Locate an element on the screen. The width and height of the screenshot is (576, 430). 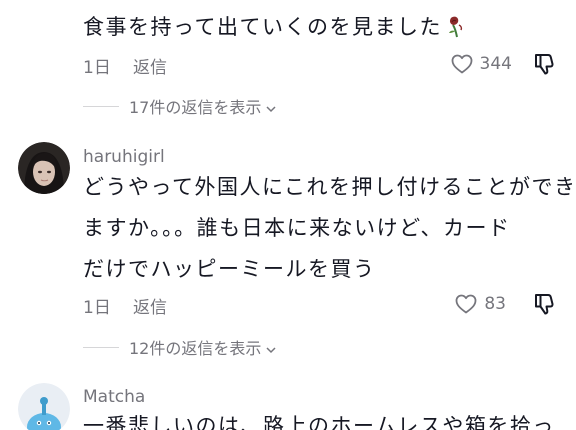
comment-meta: 1日 返信 344 is located at coordinates (320, 64).